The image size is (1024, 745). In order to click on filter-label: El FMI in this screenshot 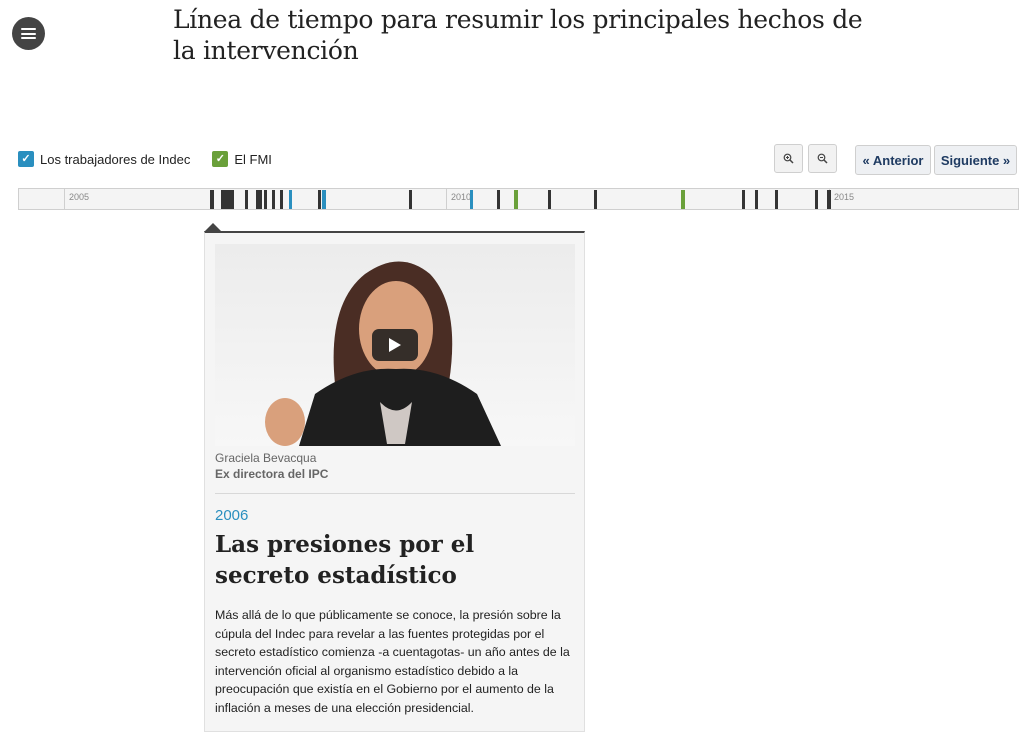, I will do `click(253, 159)`.